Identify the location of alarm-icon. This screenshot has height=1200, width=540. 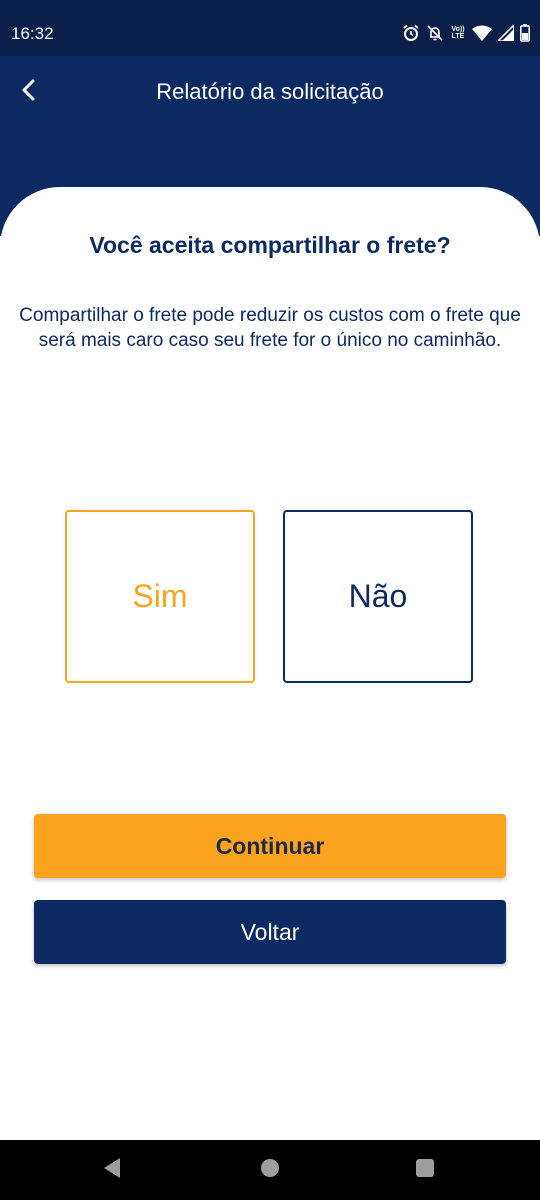
(411, 33).